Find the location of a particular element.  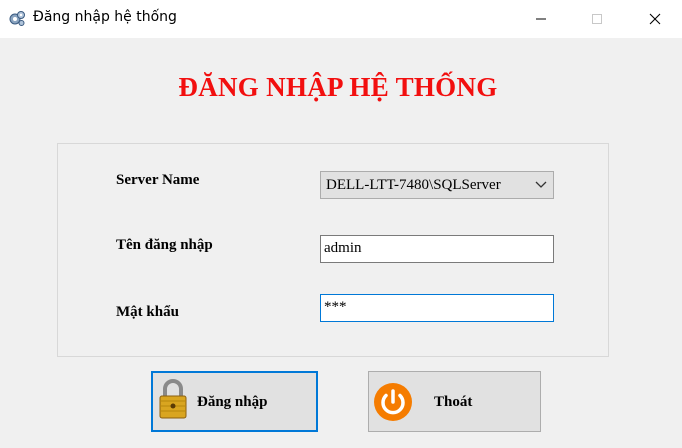

power-icon is located at coordinates (393, 402).